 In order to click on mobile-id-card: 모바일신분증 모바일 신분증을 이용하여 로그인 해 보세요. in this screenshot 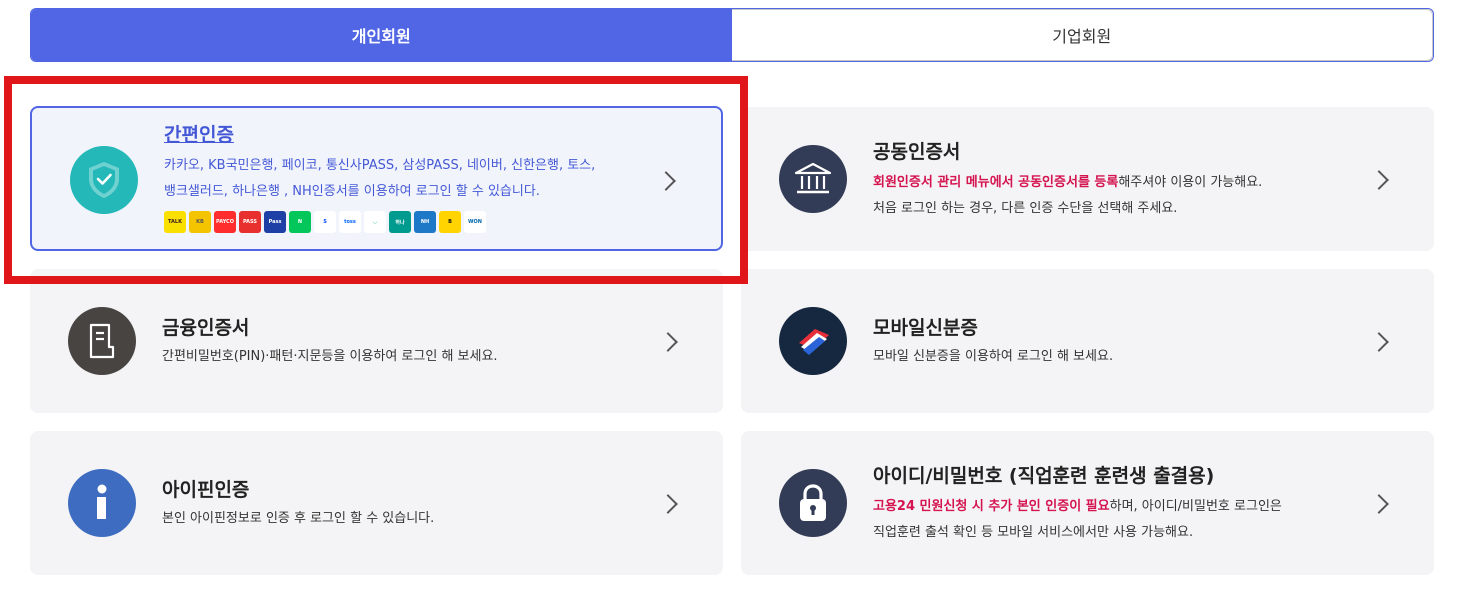, I will do `click(1087, 341)`.